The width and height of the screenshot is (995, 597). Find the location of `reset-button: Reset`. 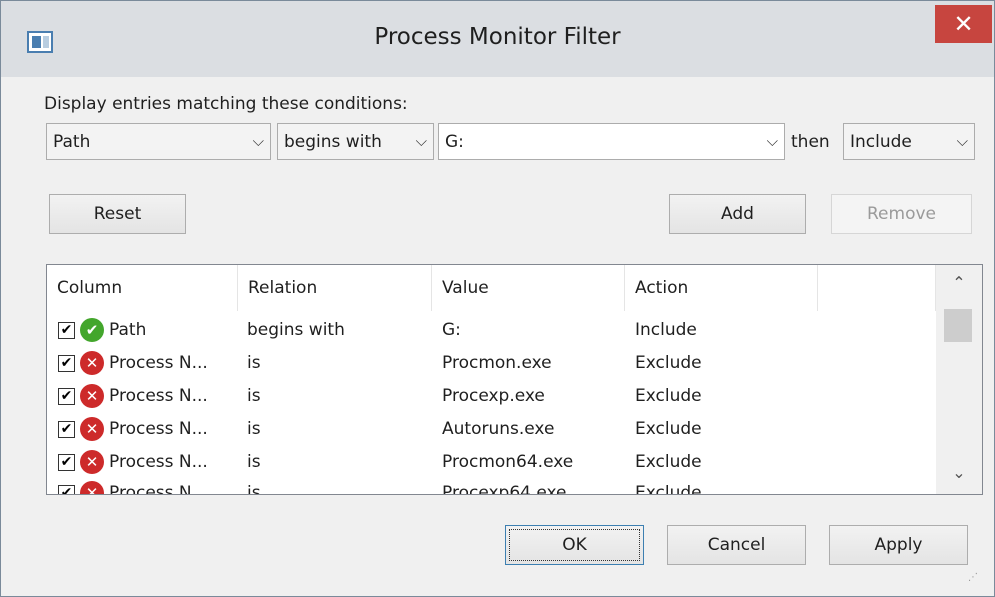

reset-button: Reset is located at coordinates (117, 214).